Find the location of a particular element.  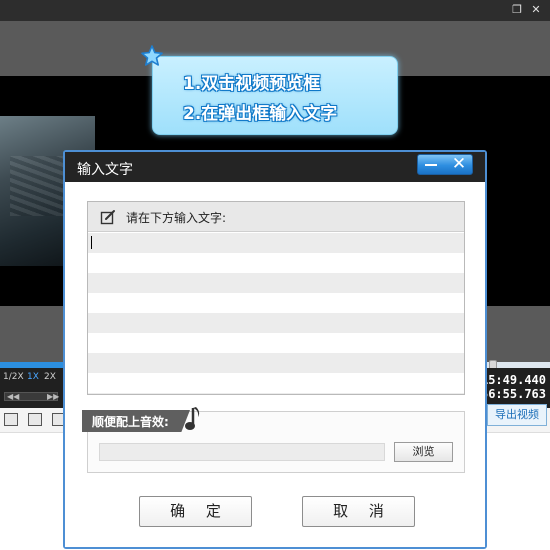

forward-icon: ▶▶ is located at coordinates (53, 396).